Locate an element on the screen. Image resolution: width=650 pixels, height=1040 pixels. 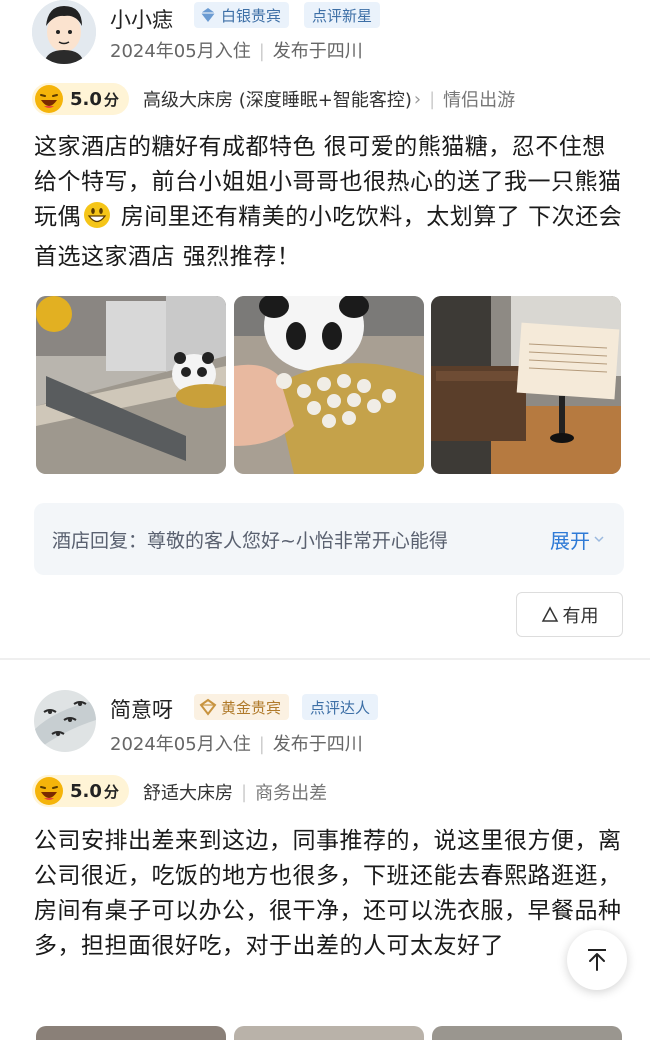
username: 小小痣 is located at coordinates (141, 19).